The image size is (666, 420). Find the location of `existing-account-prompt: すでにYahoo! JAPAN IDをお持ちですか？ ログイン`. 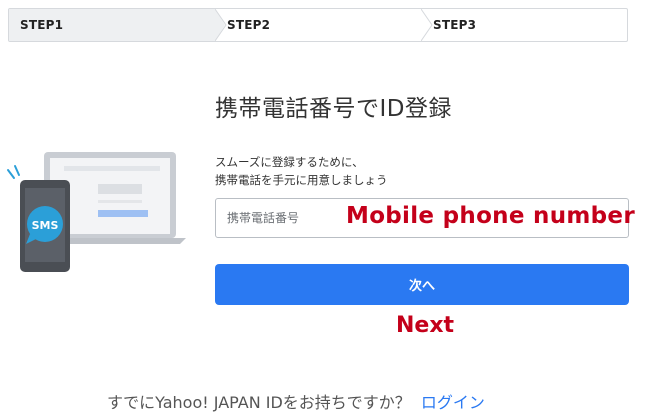

existing-account-prompt: すでにYahoo! JAPAN IDをお持ちですか？ ログイン is located at coordinates (296, 401).